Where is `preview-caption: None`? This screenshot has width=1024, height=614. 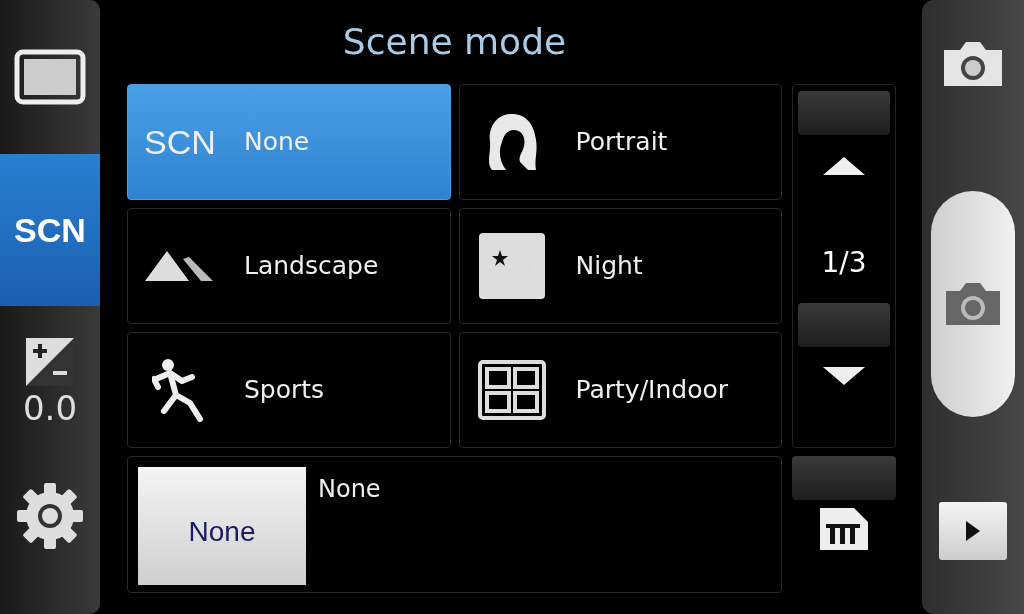
preview-caption: None is located at coordinates (349, 490).